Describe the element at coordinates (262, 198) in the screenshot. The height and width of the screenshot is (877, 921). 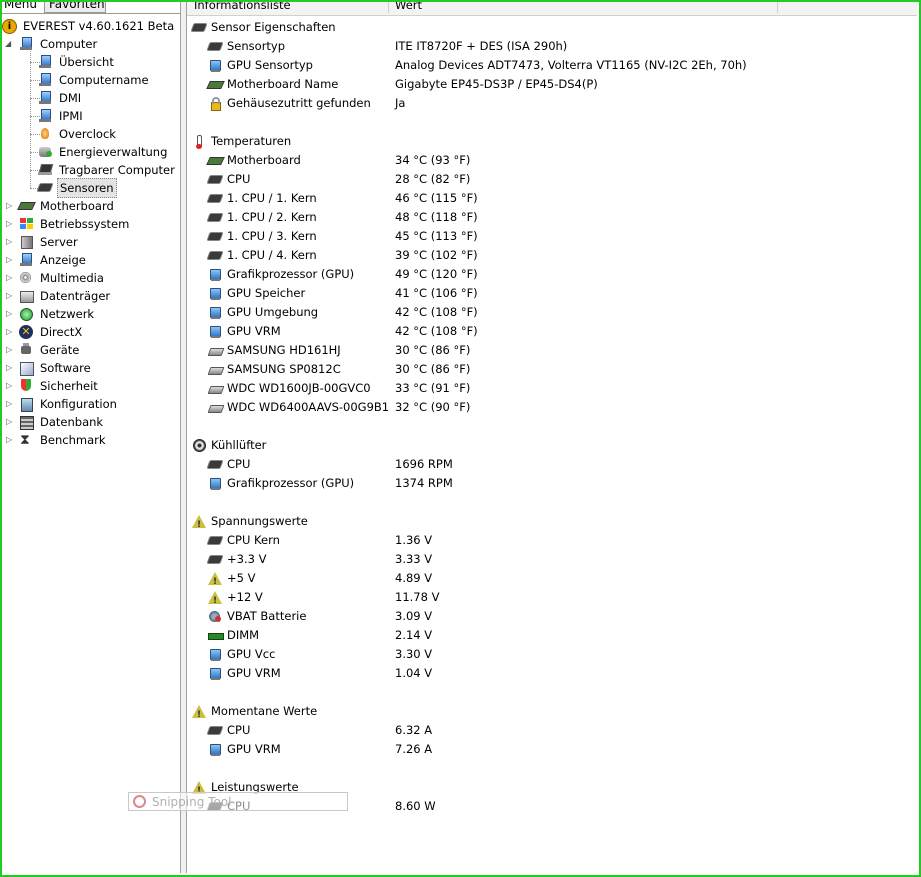
I see `list-item: 1. CPU / 1. Kern` at that location.